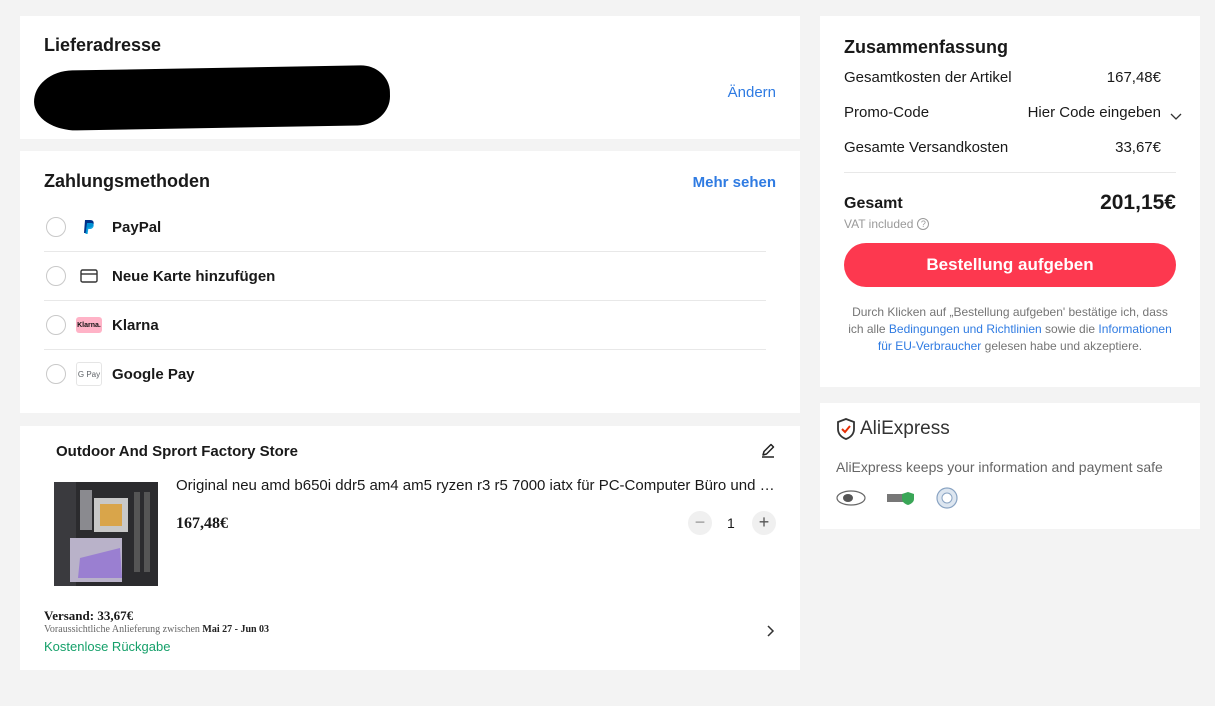  I want to click on klarna-icon: Klarna., so click(89, 325).